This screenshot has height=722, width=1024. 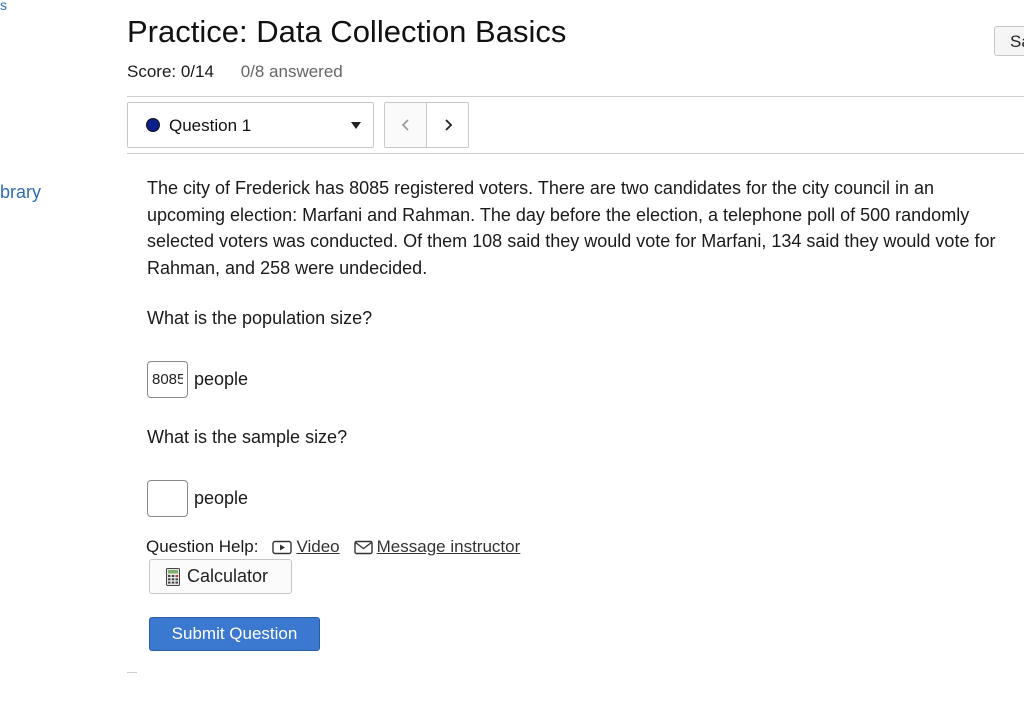 I want to click on answered-count: 0/8 answered, so click(x=291, y=71).